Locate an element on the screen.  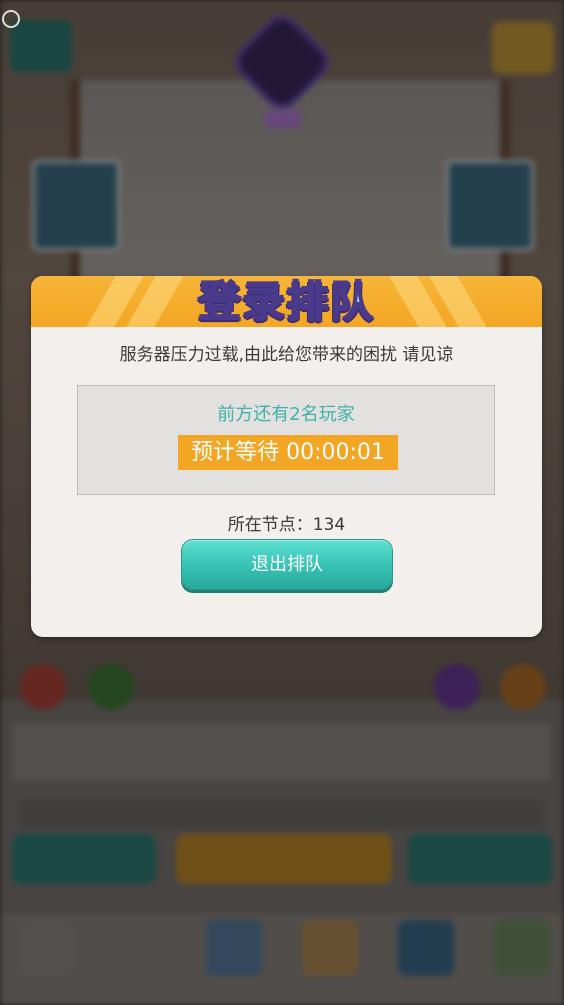
server-overload-message: 服务器压力过载,由此给您带来的困扰 请见谅 is located at coordinates (286, 355).